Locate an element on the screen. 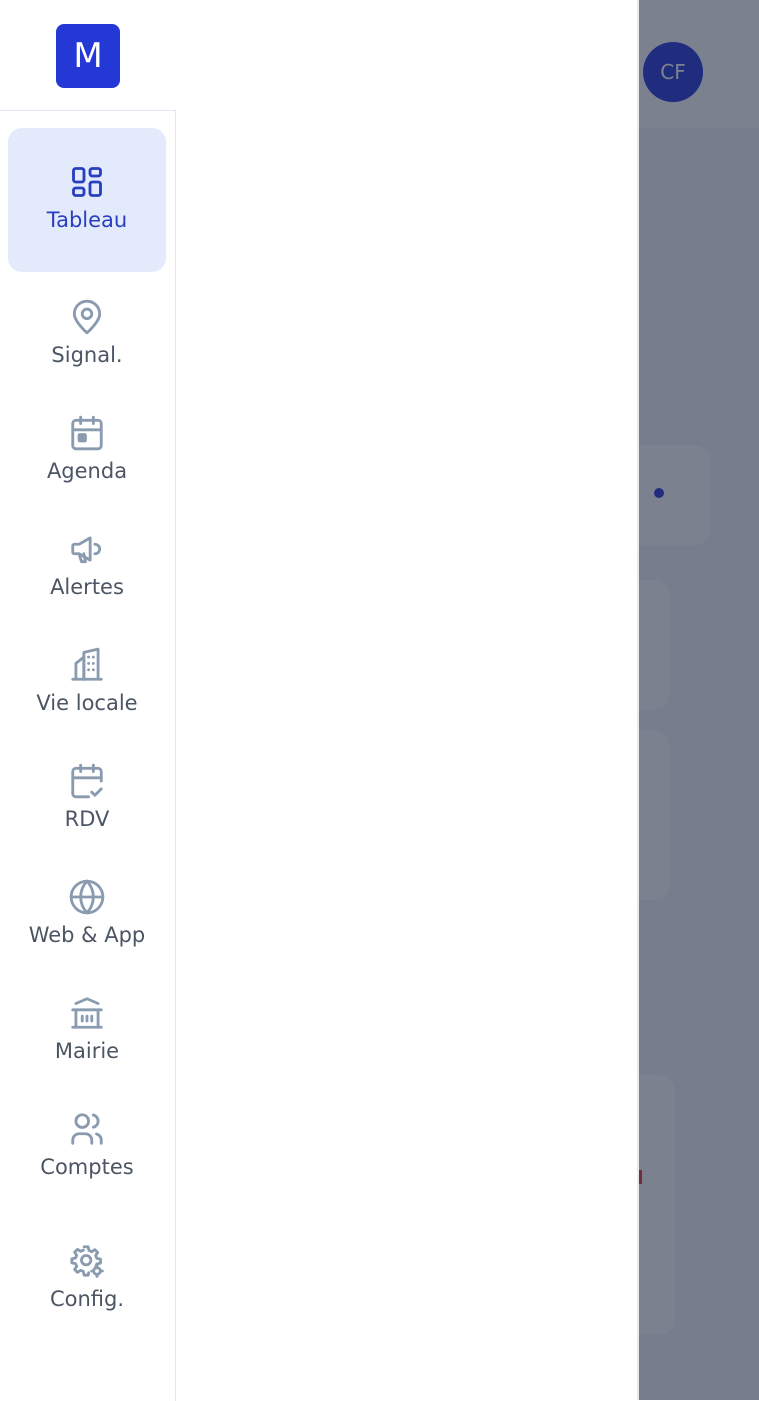 Image resolution: width=759 pixels, height=1401 pixels. sidebar-item-label: Mairie is located at coordinates (87, 1051).